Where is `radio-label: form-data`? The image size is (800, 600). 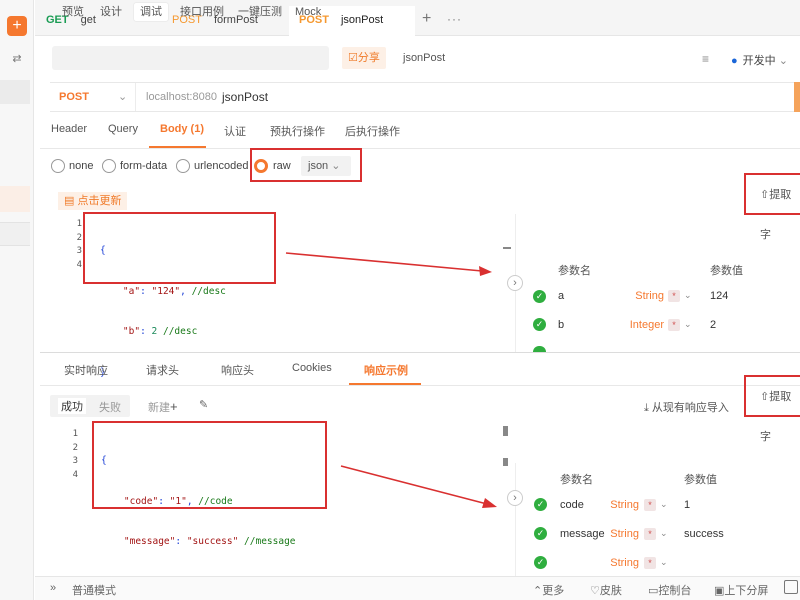
radio-label: form-data is located at coordinates (144, 166).